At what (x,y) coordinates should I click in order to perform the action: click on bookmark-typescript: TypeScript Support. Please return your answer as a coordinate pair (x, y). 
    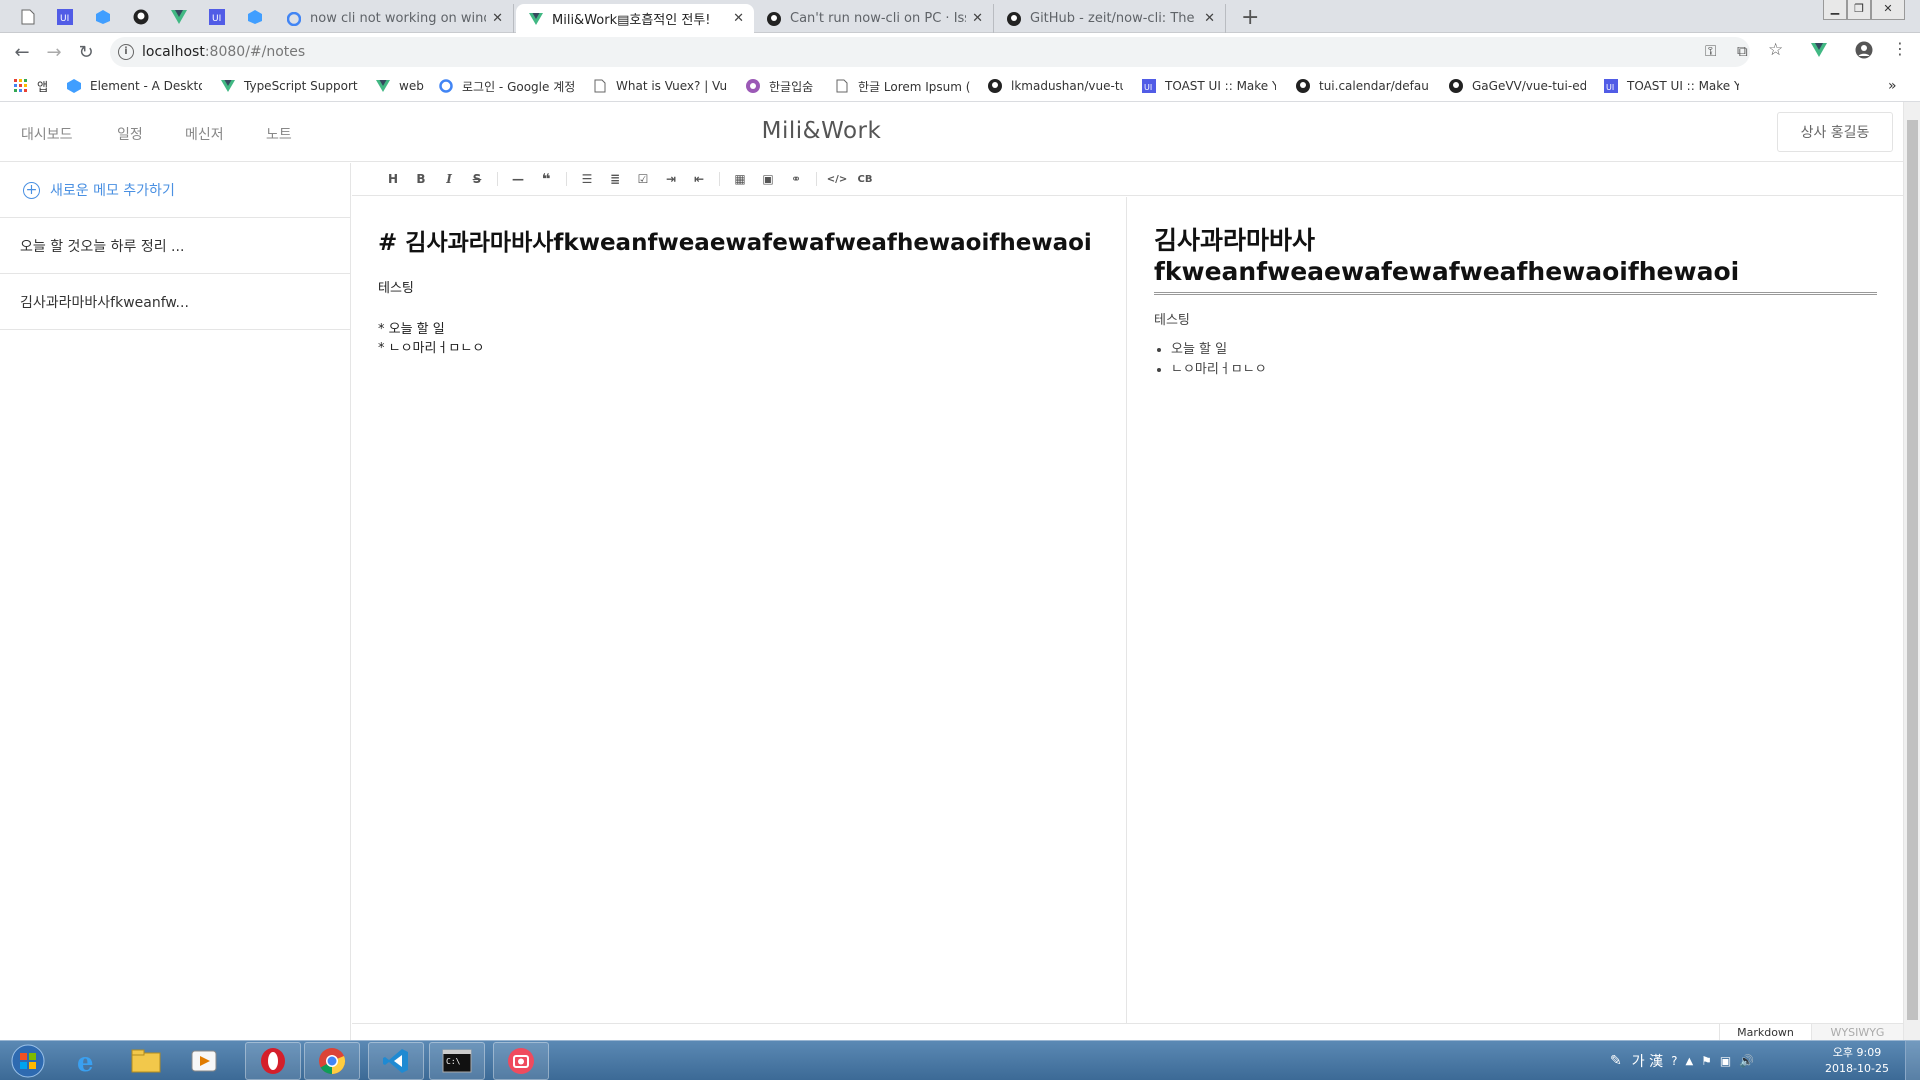
    Looking at the image, I should click on (289, 86).